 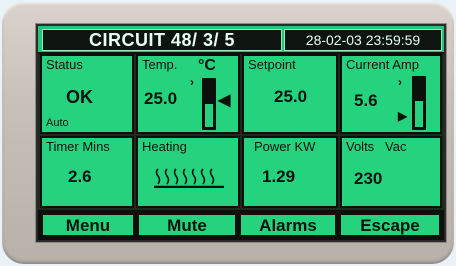 I want to click on softkey-bar: Menu Mute Alarms Escape, so click(x=241, y=225).